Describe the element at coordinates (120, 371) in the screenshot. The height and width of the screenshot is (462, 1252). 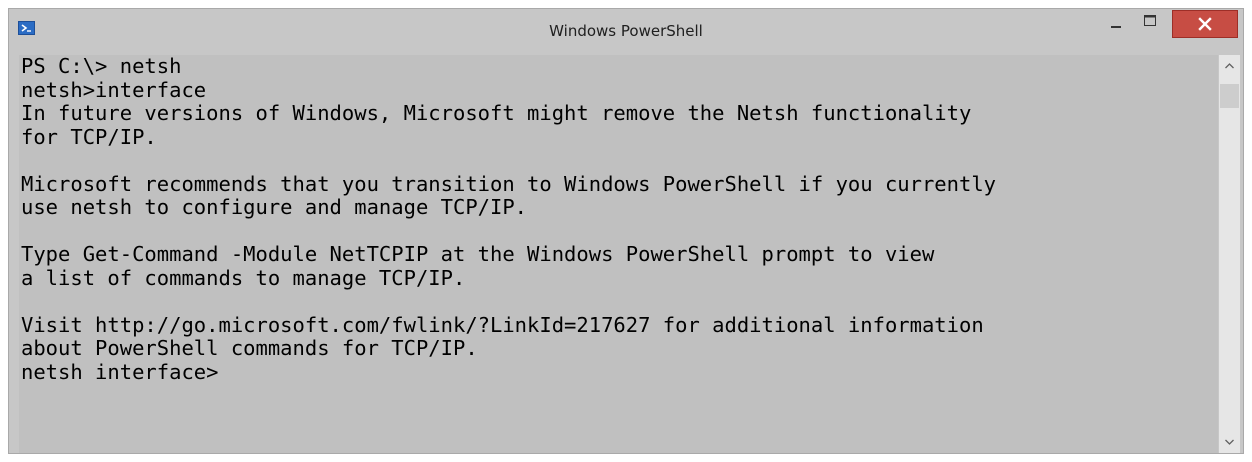
I see `console-line: netsh interface>` at that location.